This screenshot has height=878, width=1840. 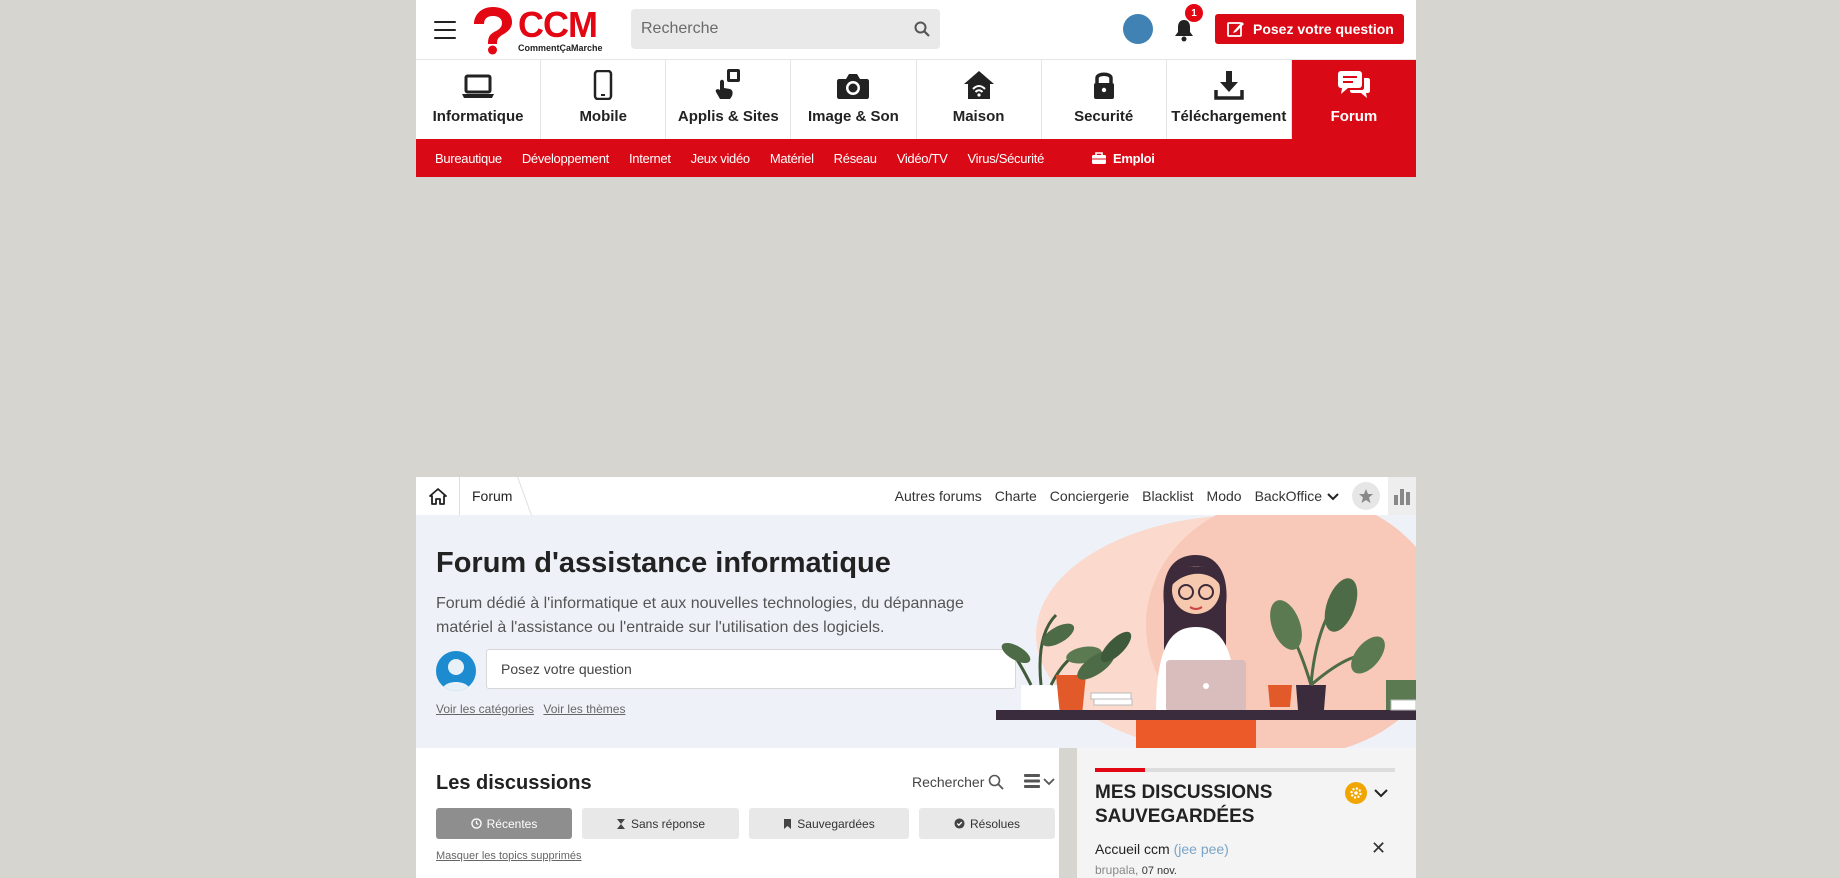 I want to click on subnav-link: Jeux vidéo, so click(x=720, y=158).